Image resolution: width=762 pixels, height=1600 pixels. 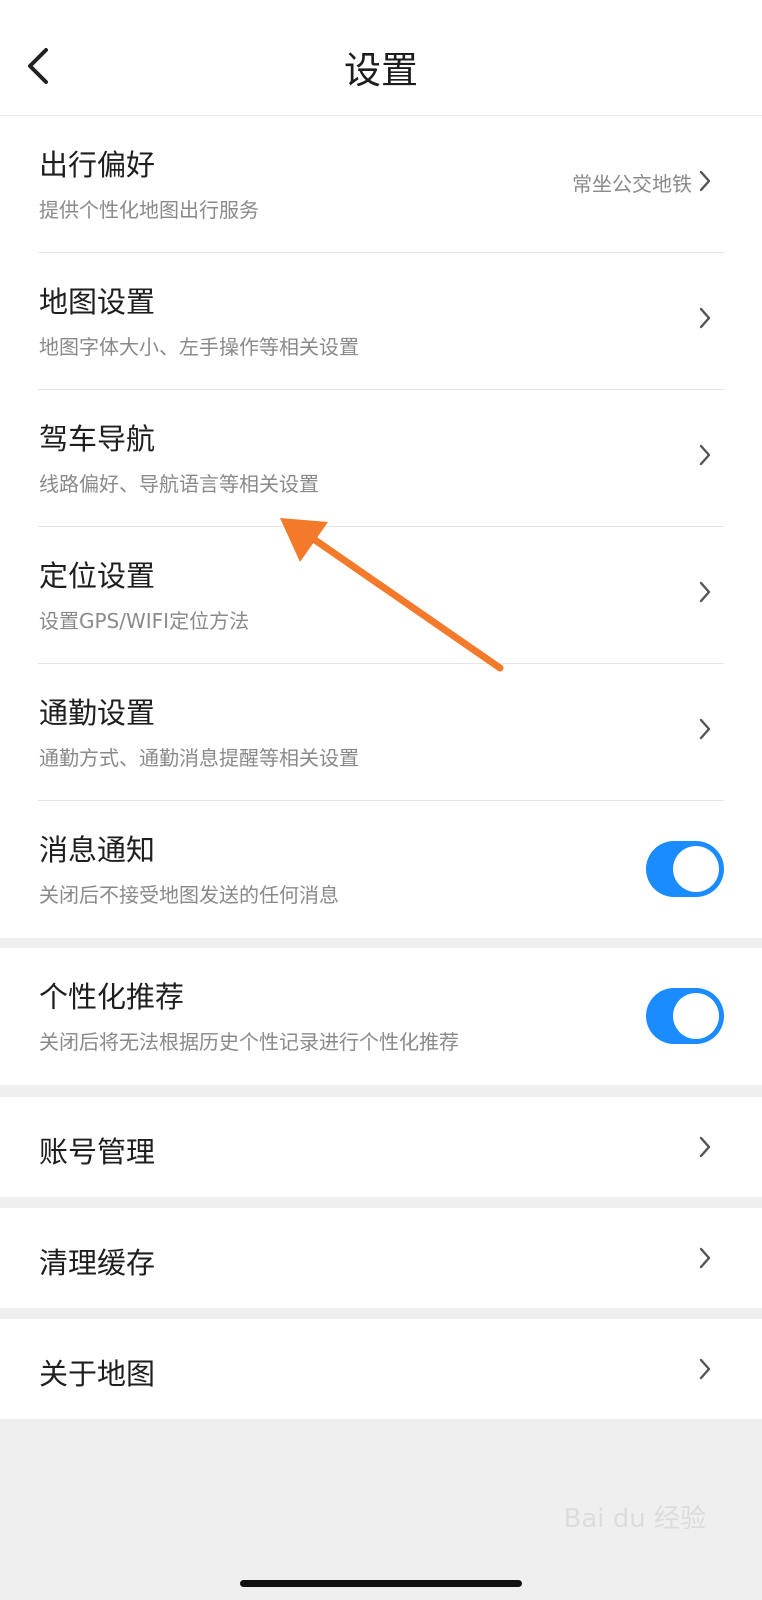 What do you see at coordinates (97, 1152) in the screenshot?
I see `row-title: 账号管理` at bounding box center [97, 1152].